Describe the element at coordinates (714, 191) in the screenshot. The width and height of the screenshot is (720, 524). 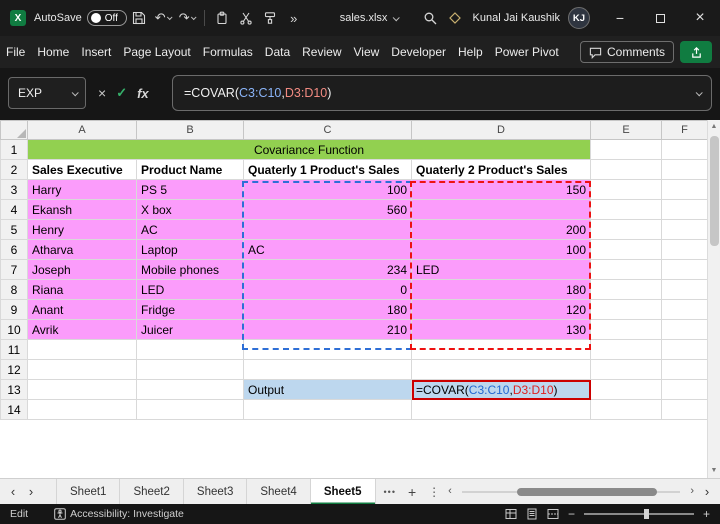
I see `vertical-scroll-thumb` at that location.